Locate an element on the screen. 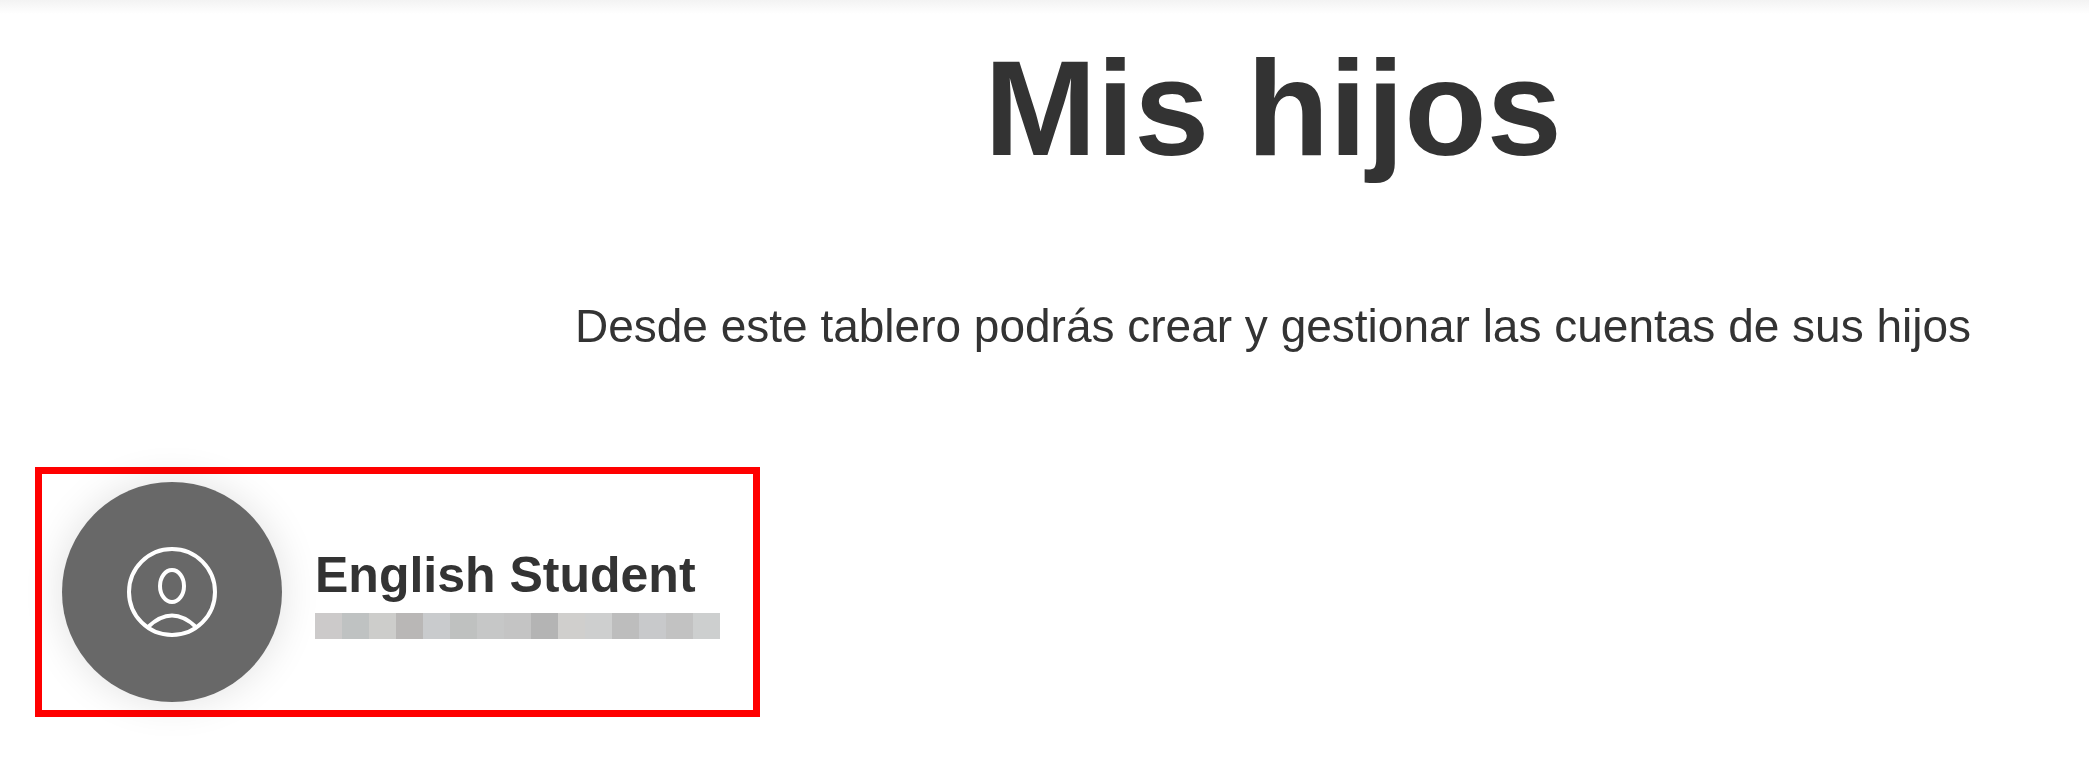 This screenshot has height=769, width=2089. user-icon is located at coordinates (172, 591).